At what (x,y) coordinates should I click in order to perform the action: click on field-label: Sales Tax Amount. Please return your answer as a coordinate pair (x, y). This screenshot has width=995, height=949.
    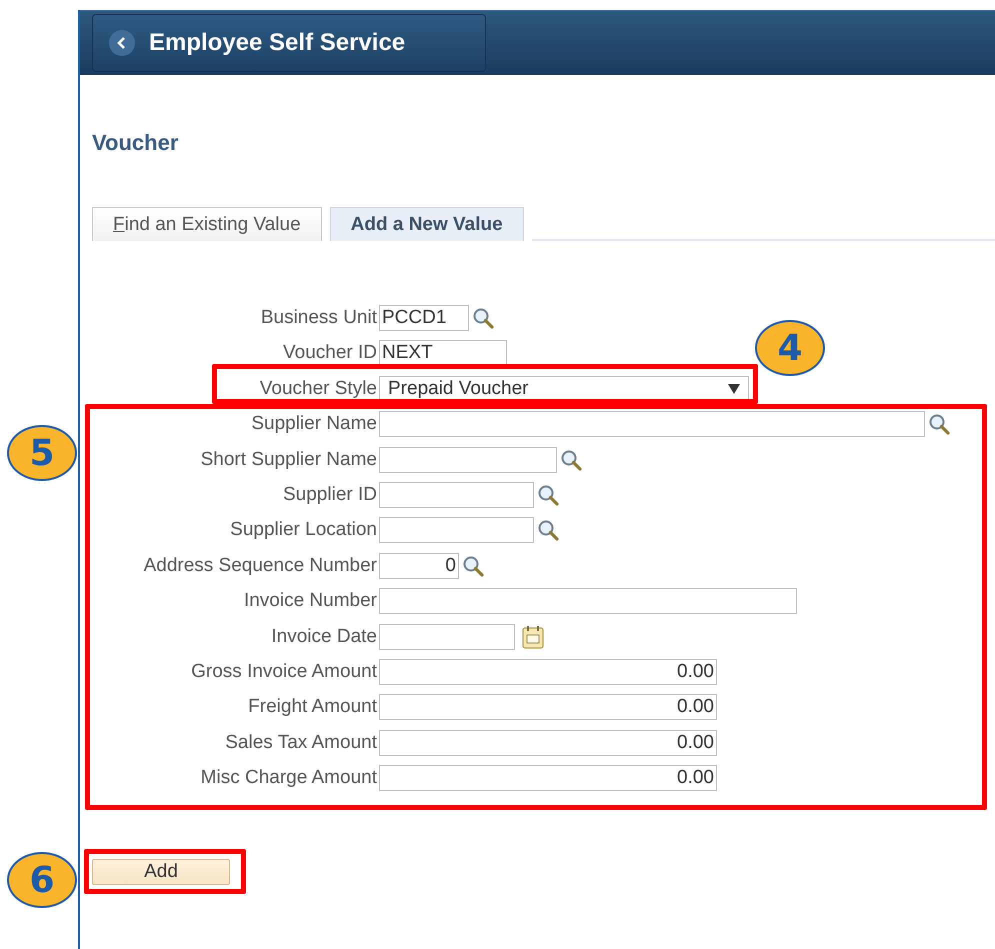
    Looking at the image, I should click on (301, 743).